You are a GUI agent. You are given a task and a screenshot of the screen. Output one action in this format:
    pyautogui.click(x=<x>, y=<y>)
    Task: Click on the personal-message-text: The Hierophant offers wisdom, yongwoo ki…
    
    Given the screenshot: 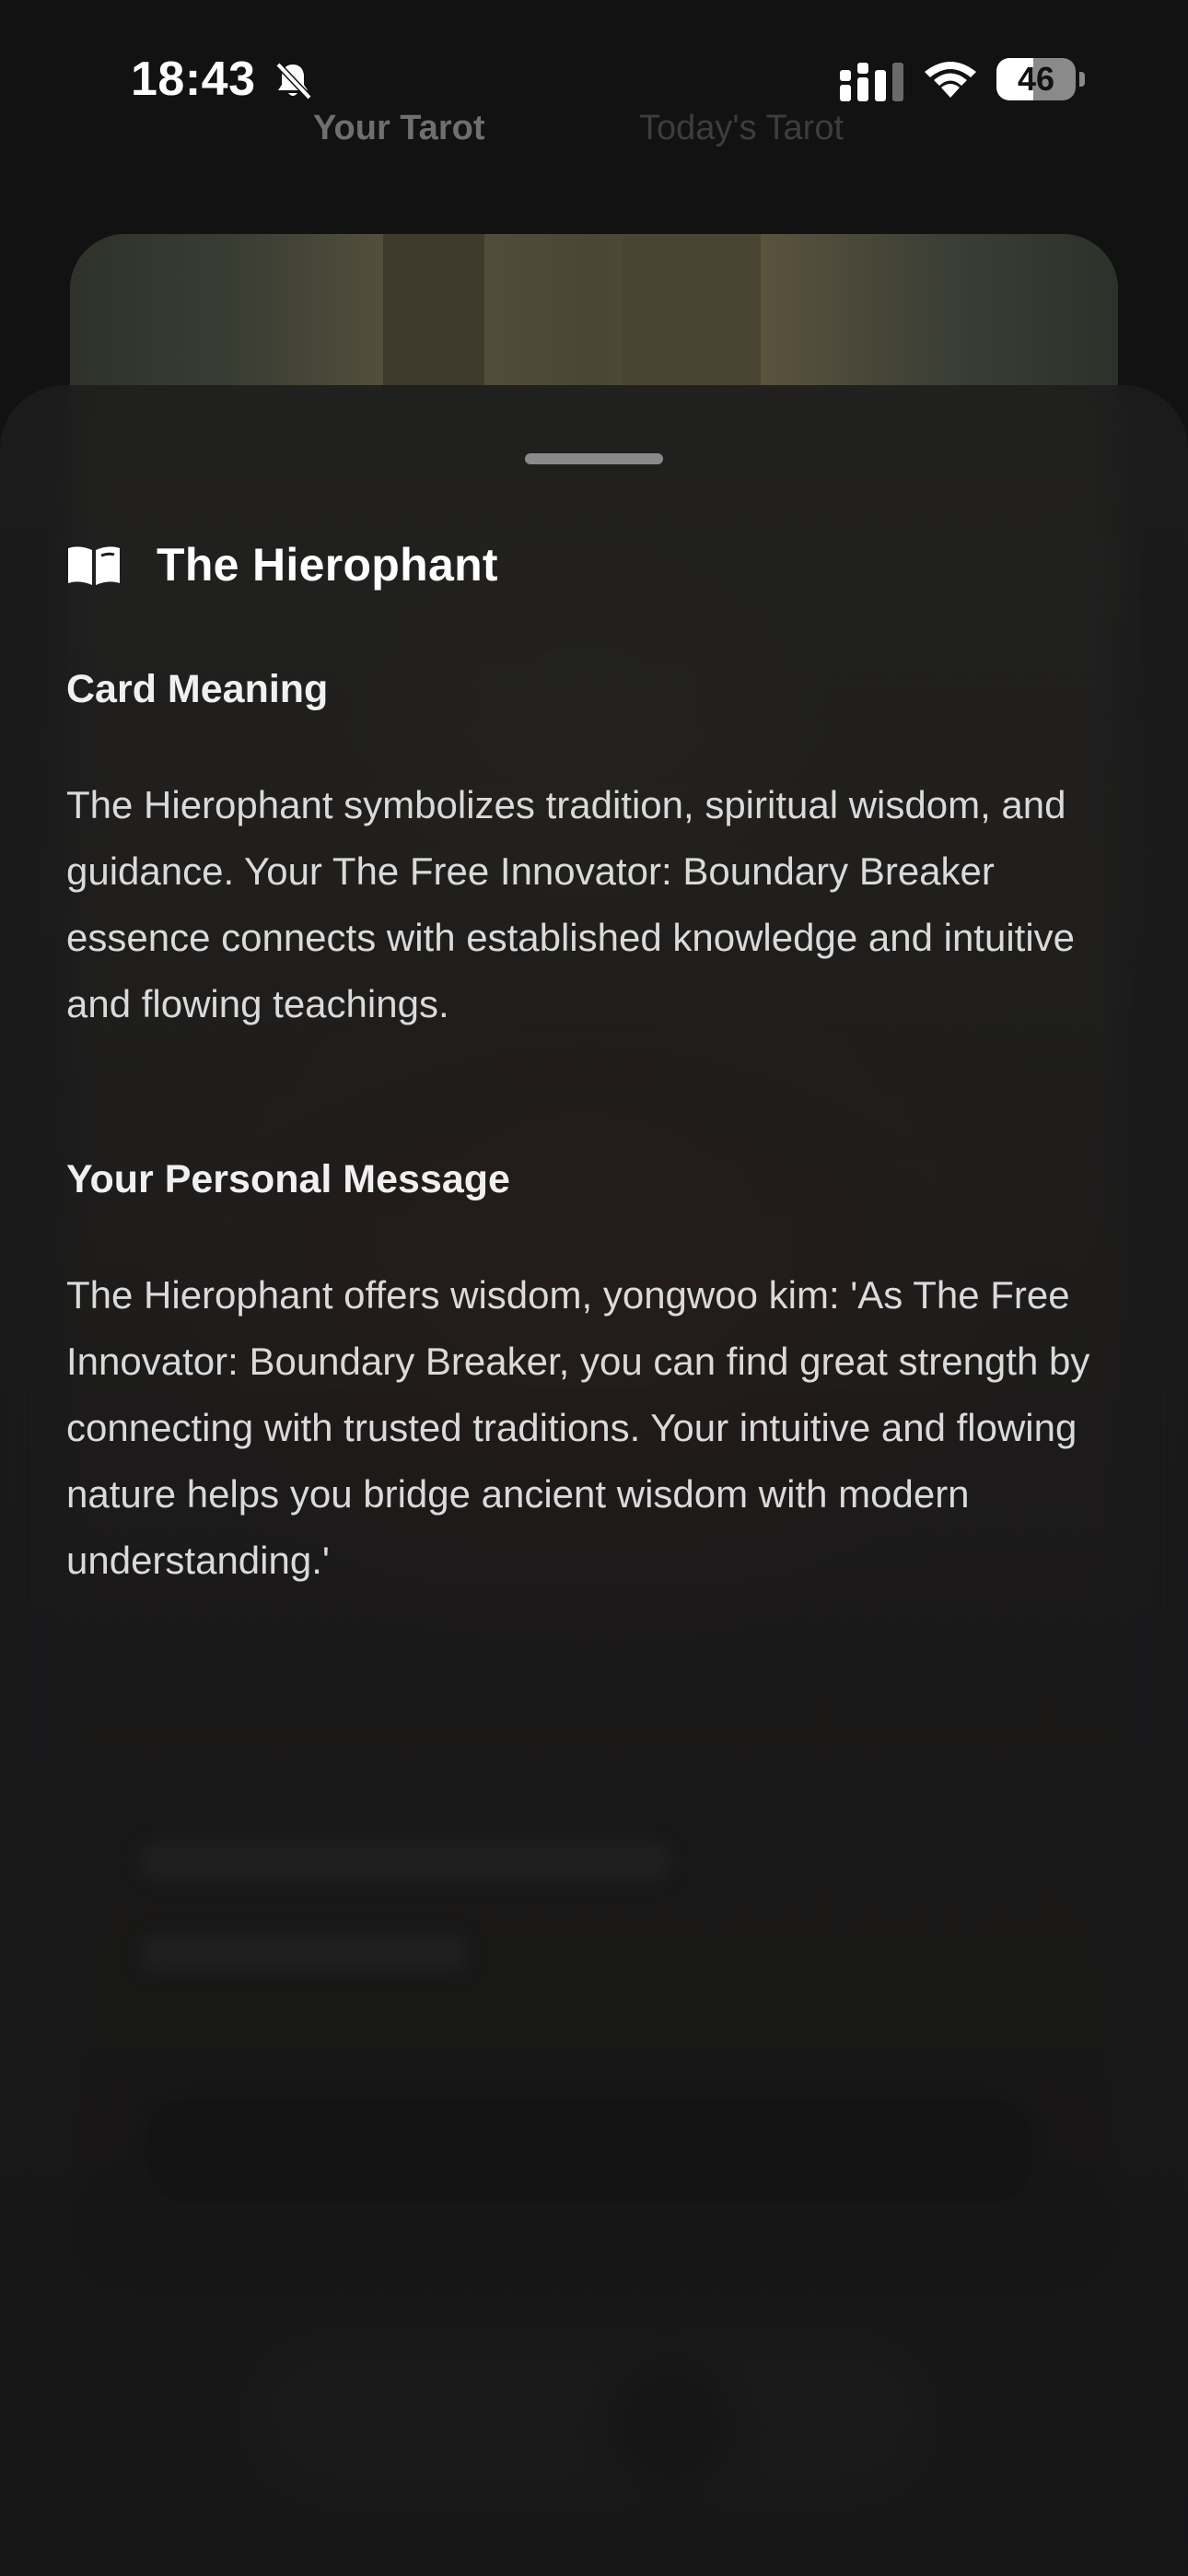 What is the action you would take?
    pyautogui.click(x=578, y=1427)
    